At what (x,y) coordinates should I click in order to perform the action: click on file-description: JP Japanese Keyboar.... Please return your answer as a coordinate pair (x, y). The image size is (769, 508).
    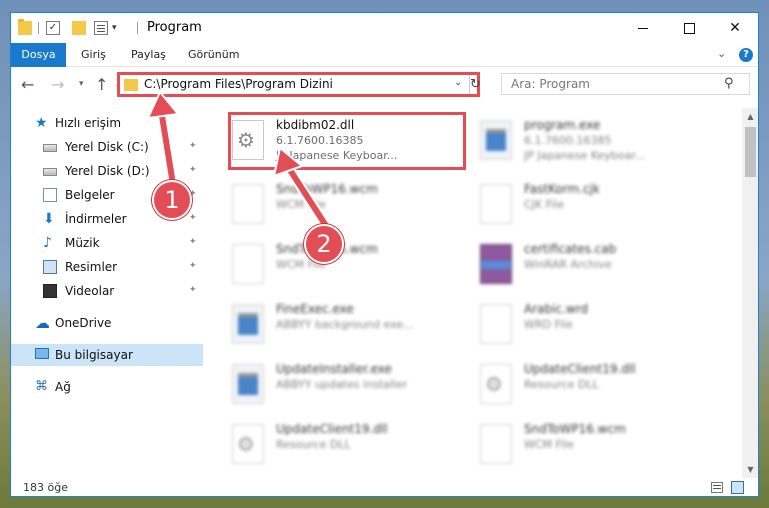
    Looking at the image, I should click on (585, 155).